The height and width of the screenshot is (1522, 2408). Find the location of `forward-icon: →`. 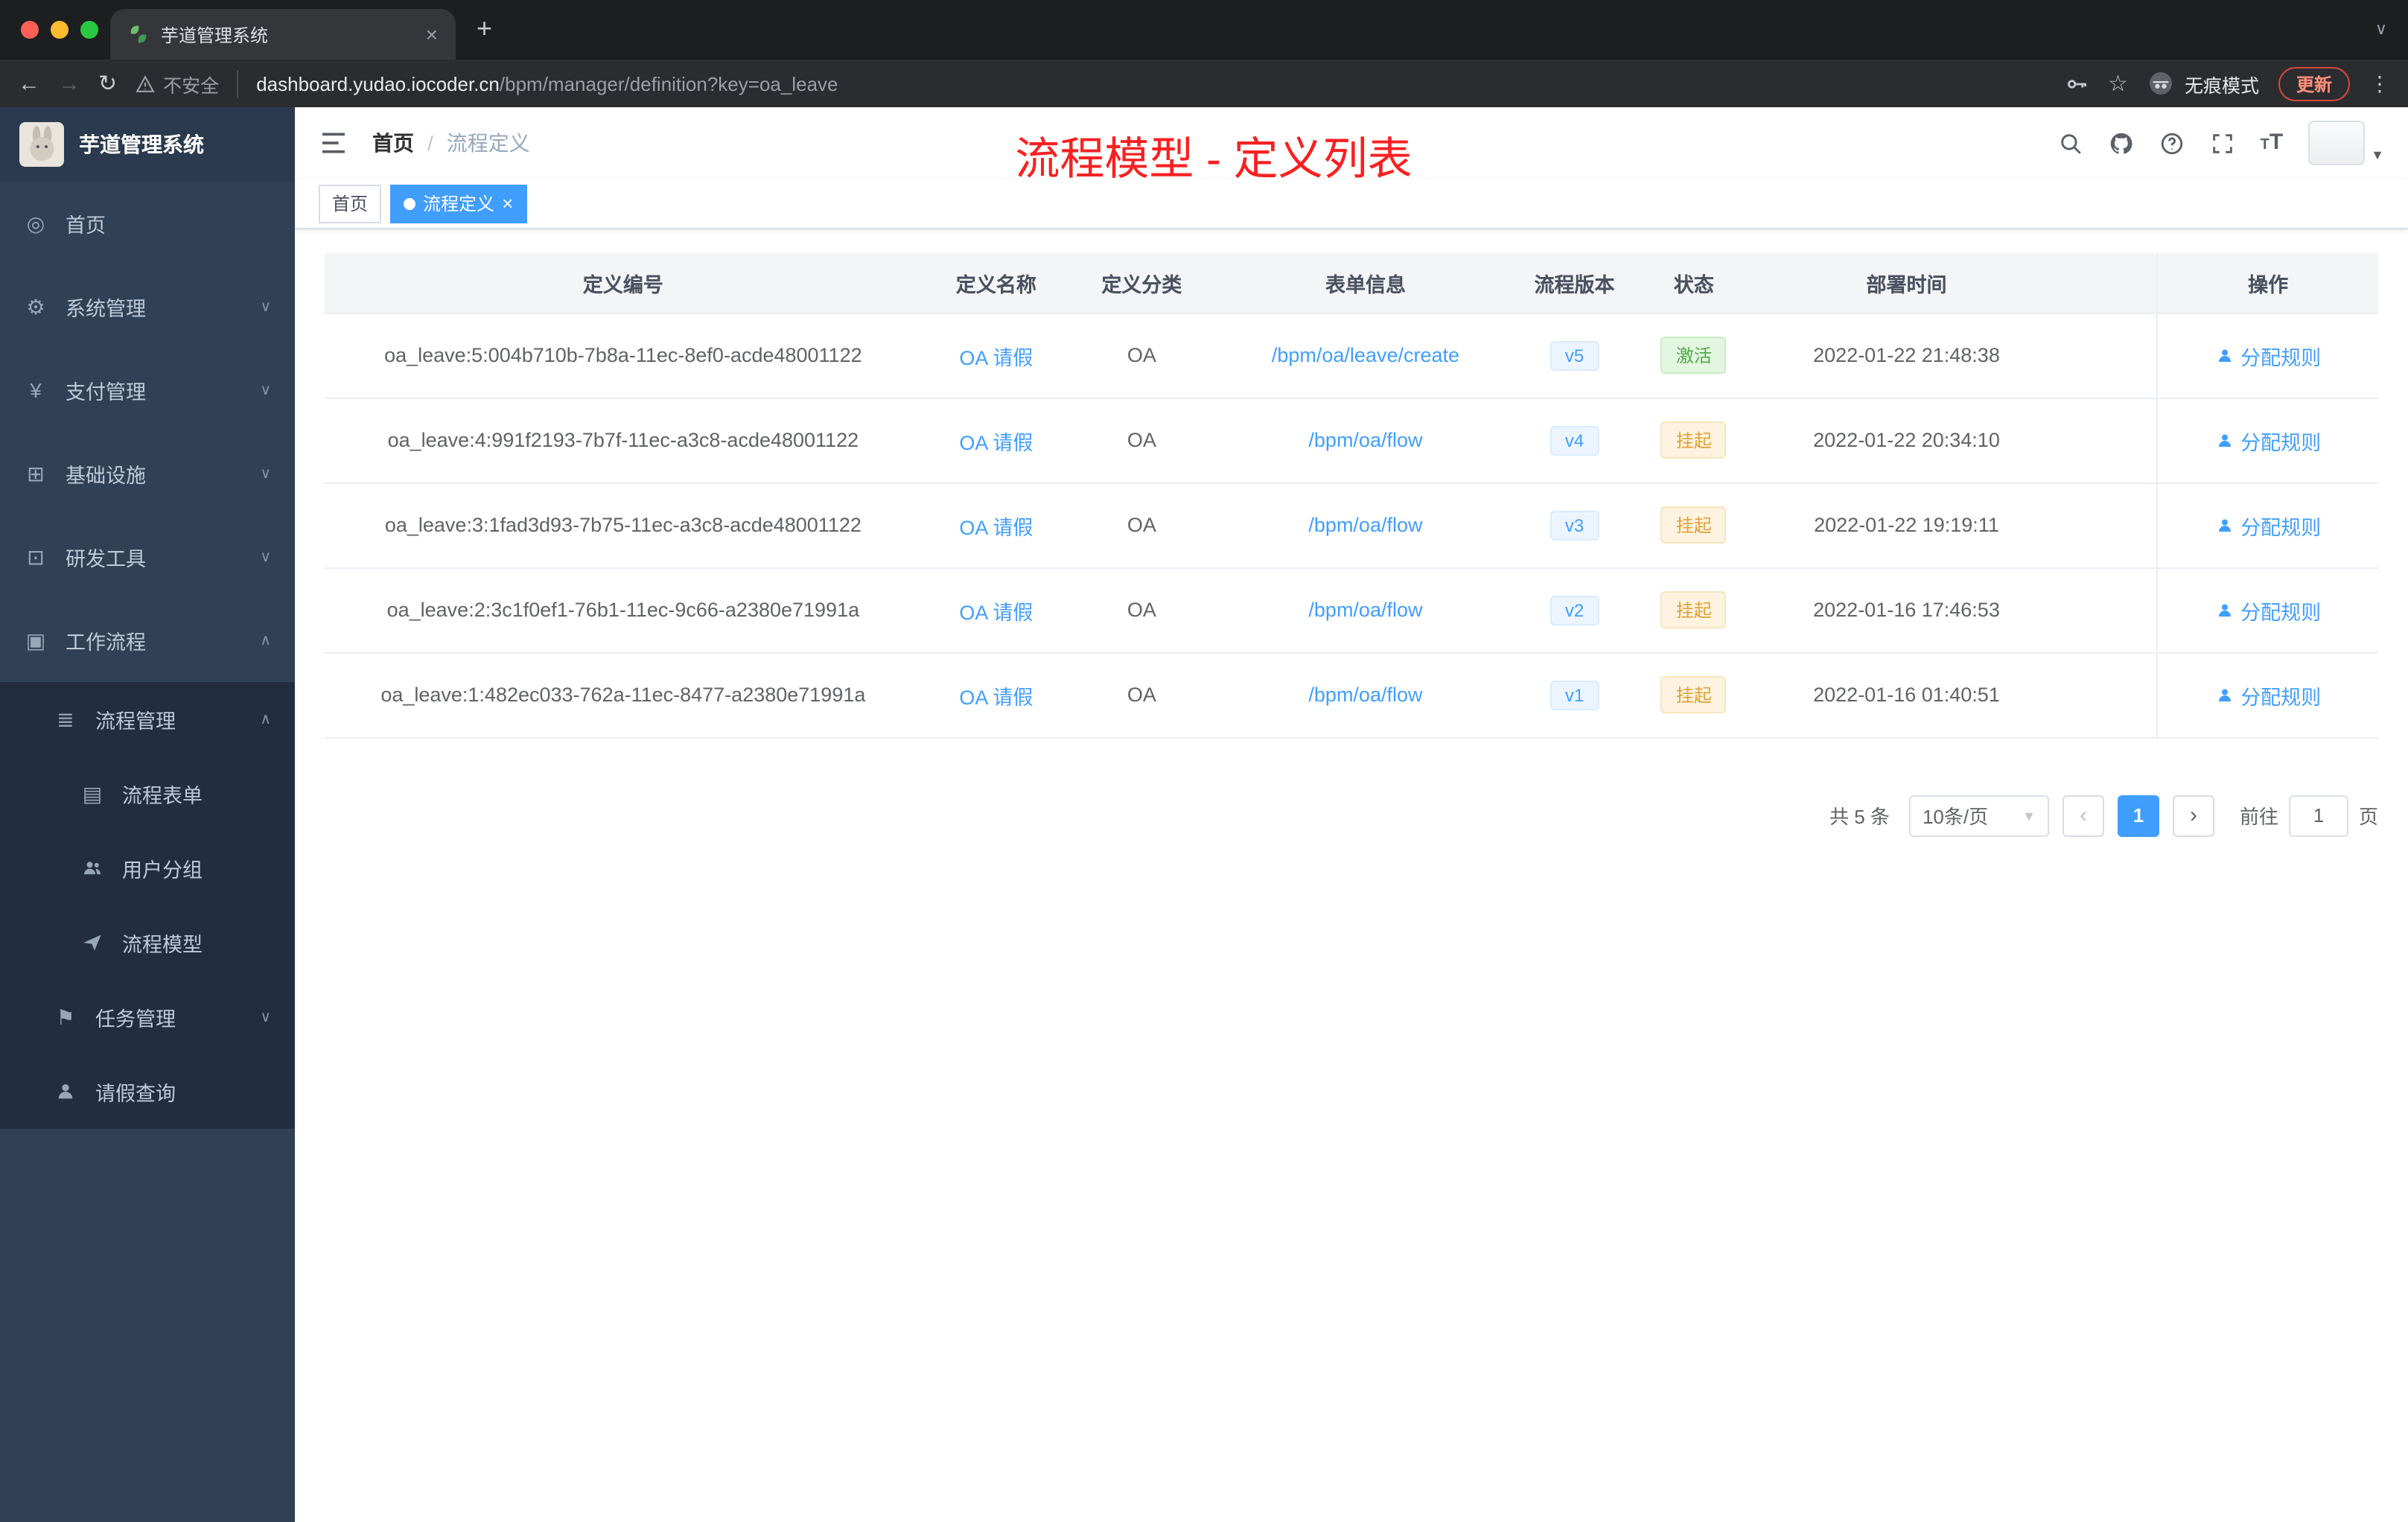

forward-icon: → is located at coordinates (69, 83).